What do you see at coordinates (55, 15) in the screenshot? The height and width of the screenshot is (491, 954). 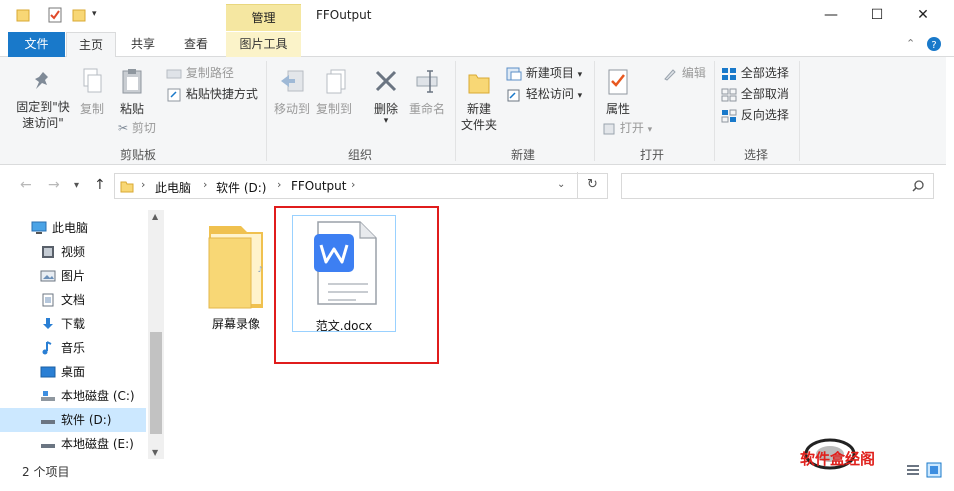 I see `properties-check-icon` at bounding box center [55, 15].